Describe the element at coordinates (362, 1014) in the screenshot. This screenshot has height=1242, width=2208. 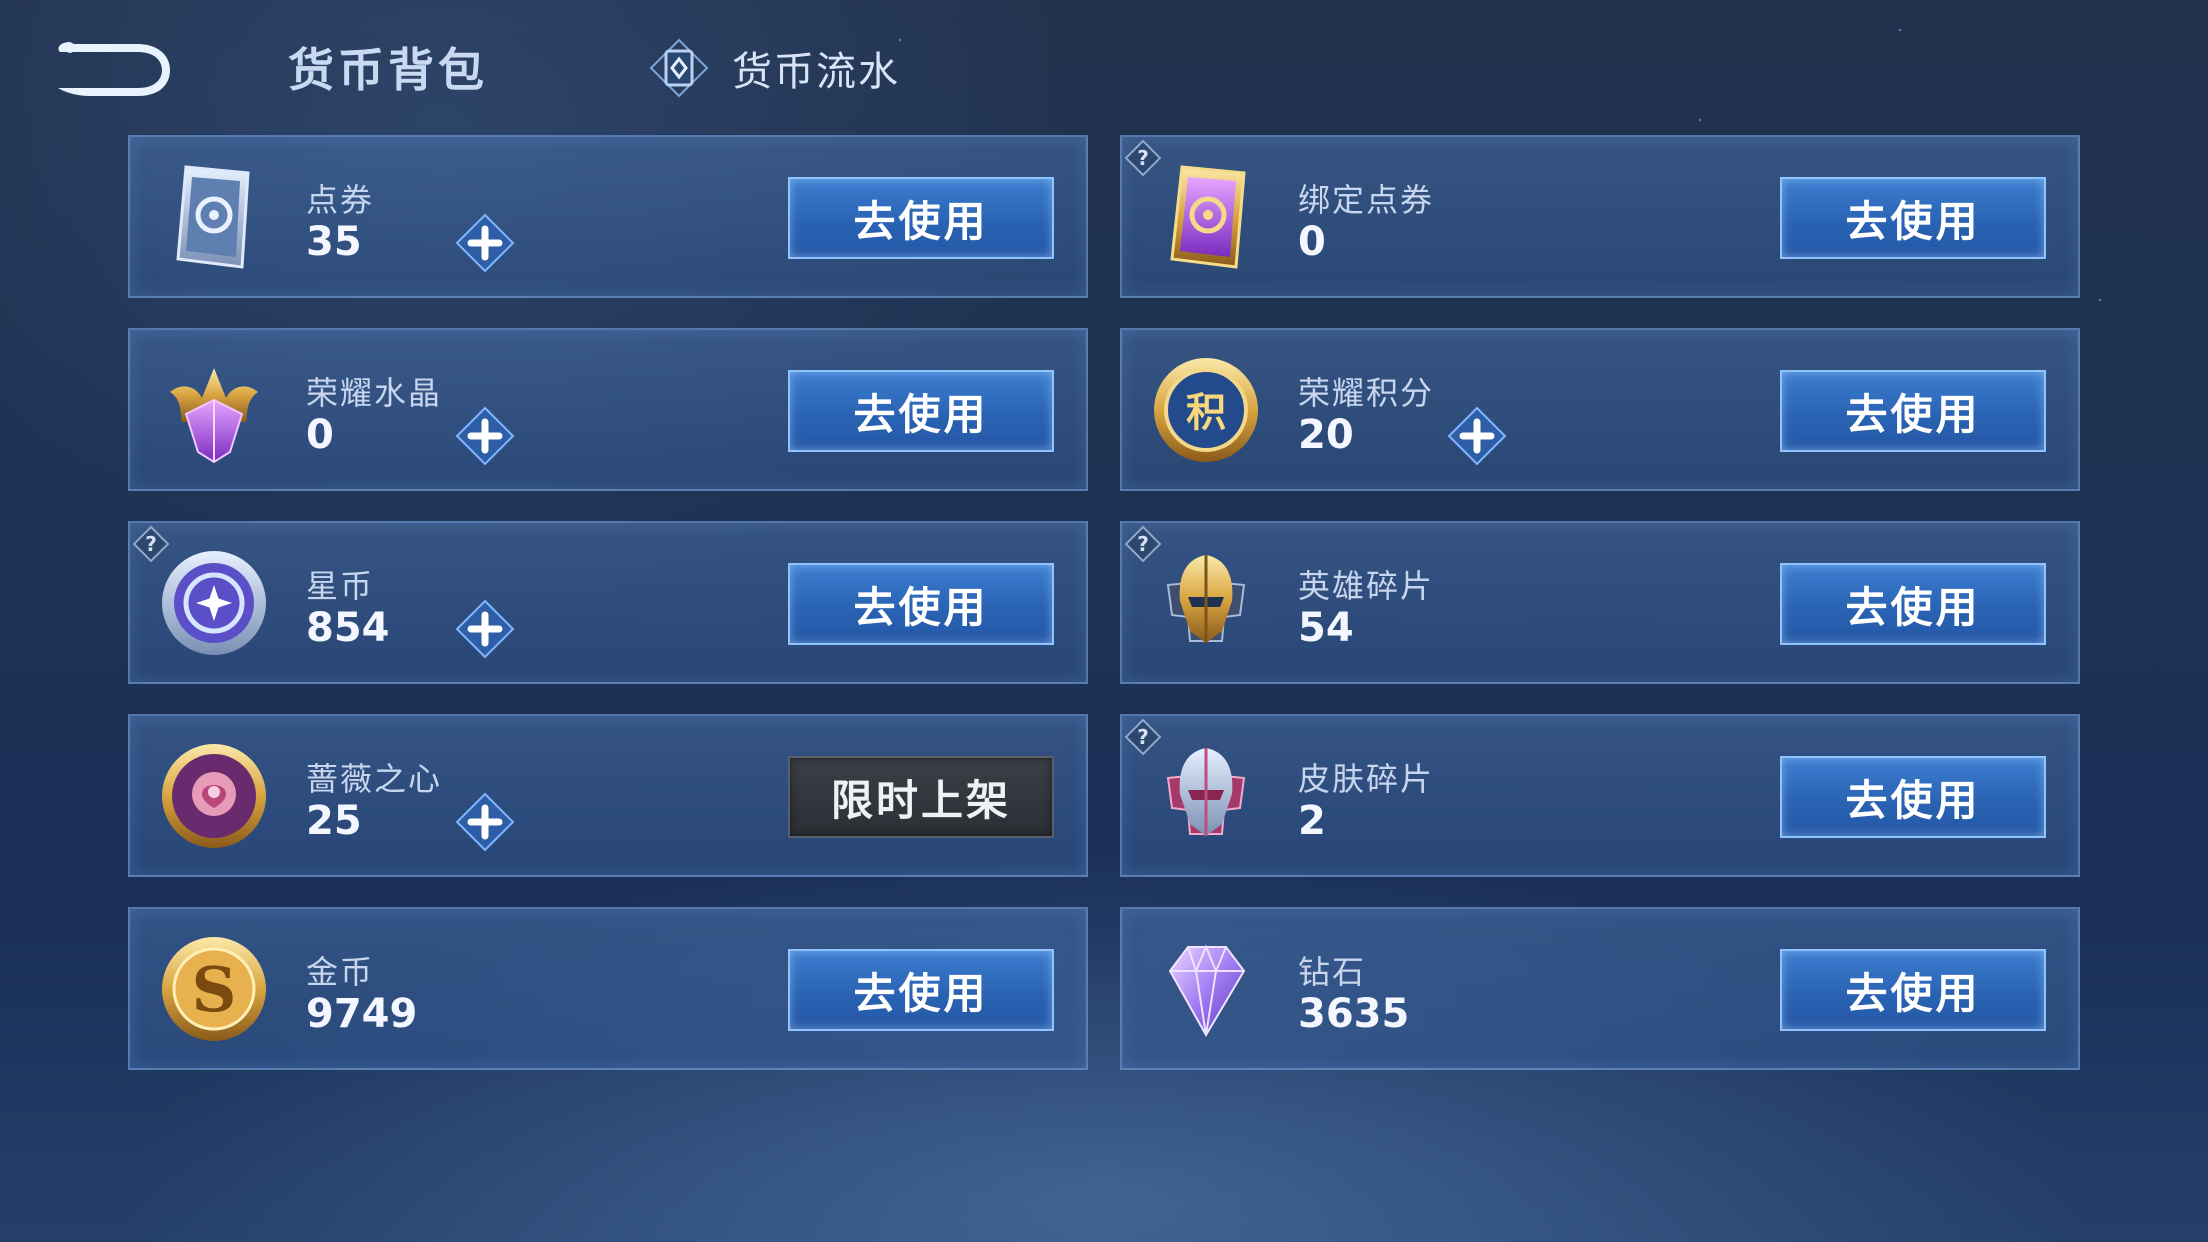
I see `currency-amount: 9749` at that location.